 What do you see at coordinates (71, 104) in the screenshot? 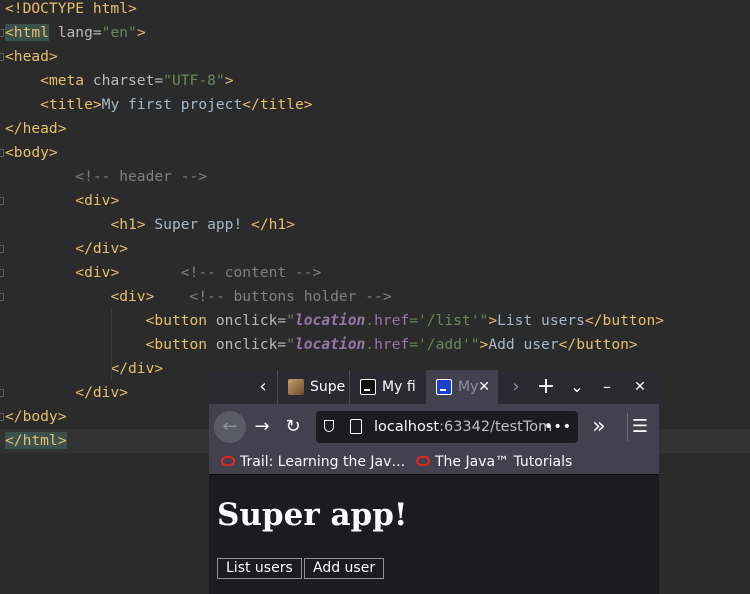
I see `code-token: <title>` at bounding box center [71, 104].